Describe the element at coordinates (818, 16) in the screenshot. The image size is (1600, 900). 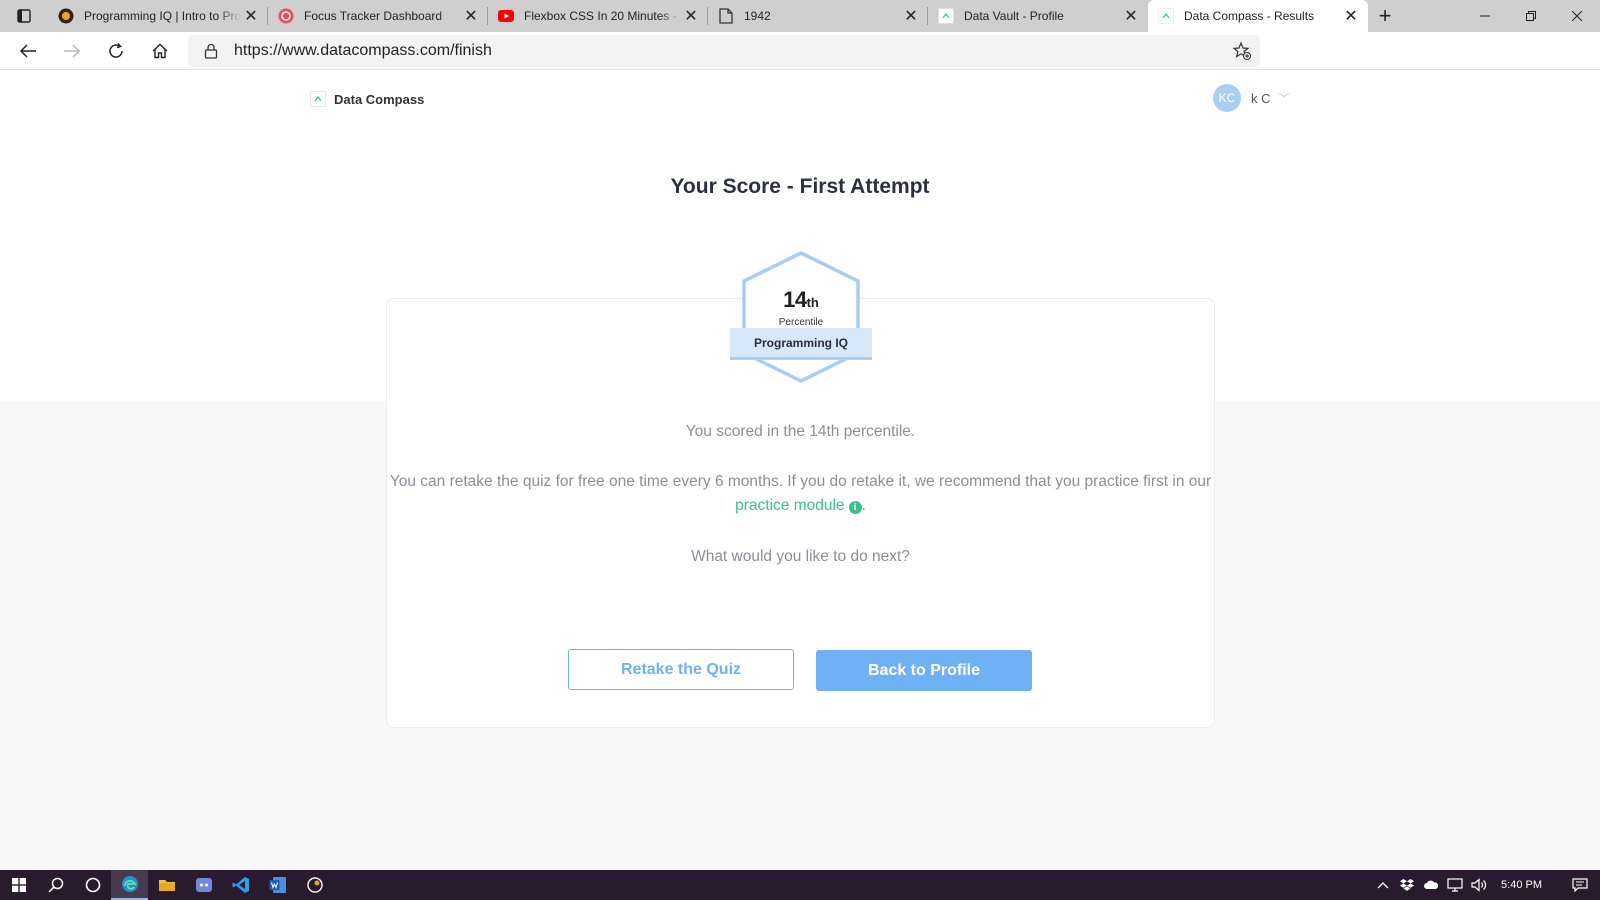
I see `tab-1942: 1942 ✕` at that location.